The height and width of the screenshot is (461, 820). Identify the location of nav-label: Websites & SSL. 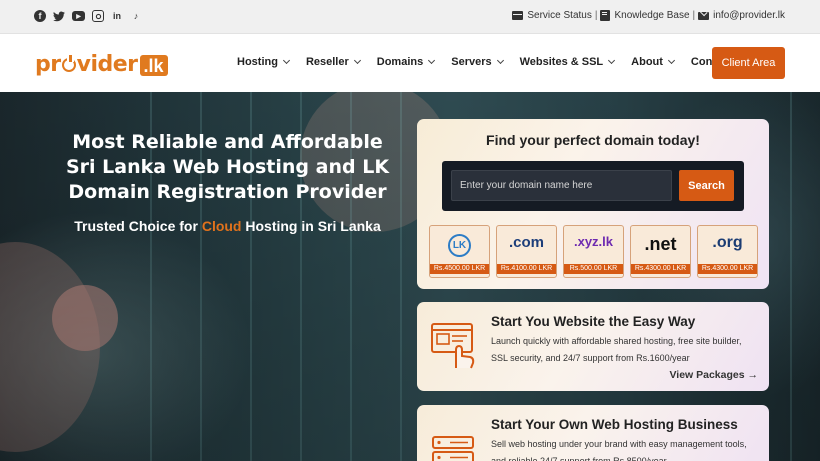
(561, 62).